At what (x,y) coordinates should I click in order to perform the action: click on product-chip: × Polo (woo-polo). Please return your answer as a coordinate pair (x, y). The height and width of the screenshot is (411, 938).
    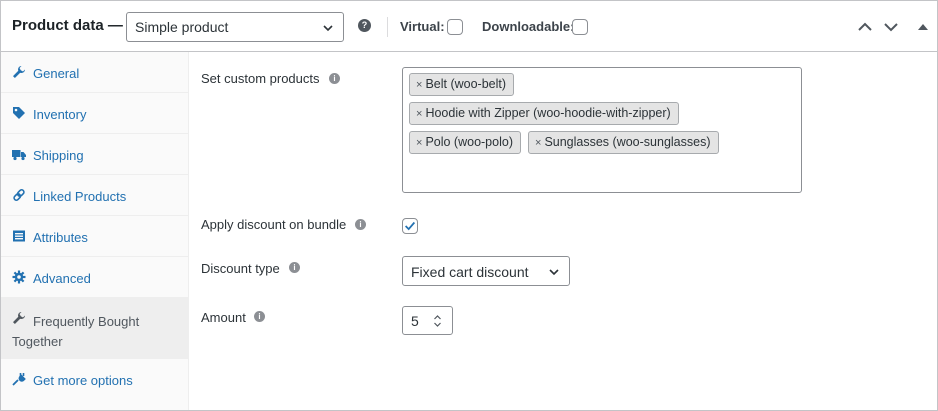
    Looking at the image, I should click on (465, 142).